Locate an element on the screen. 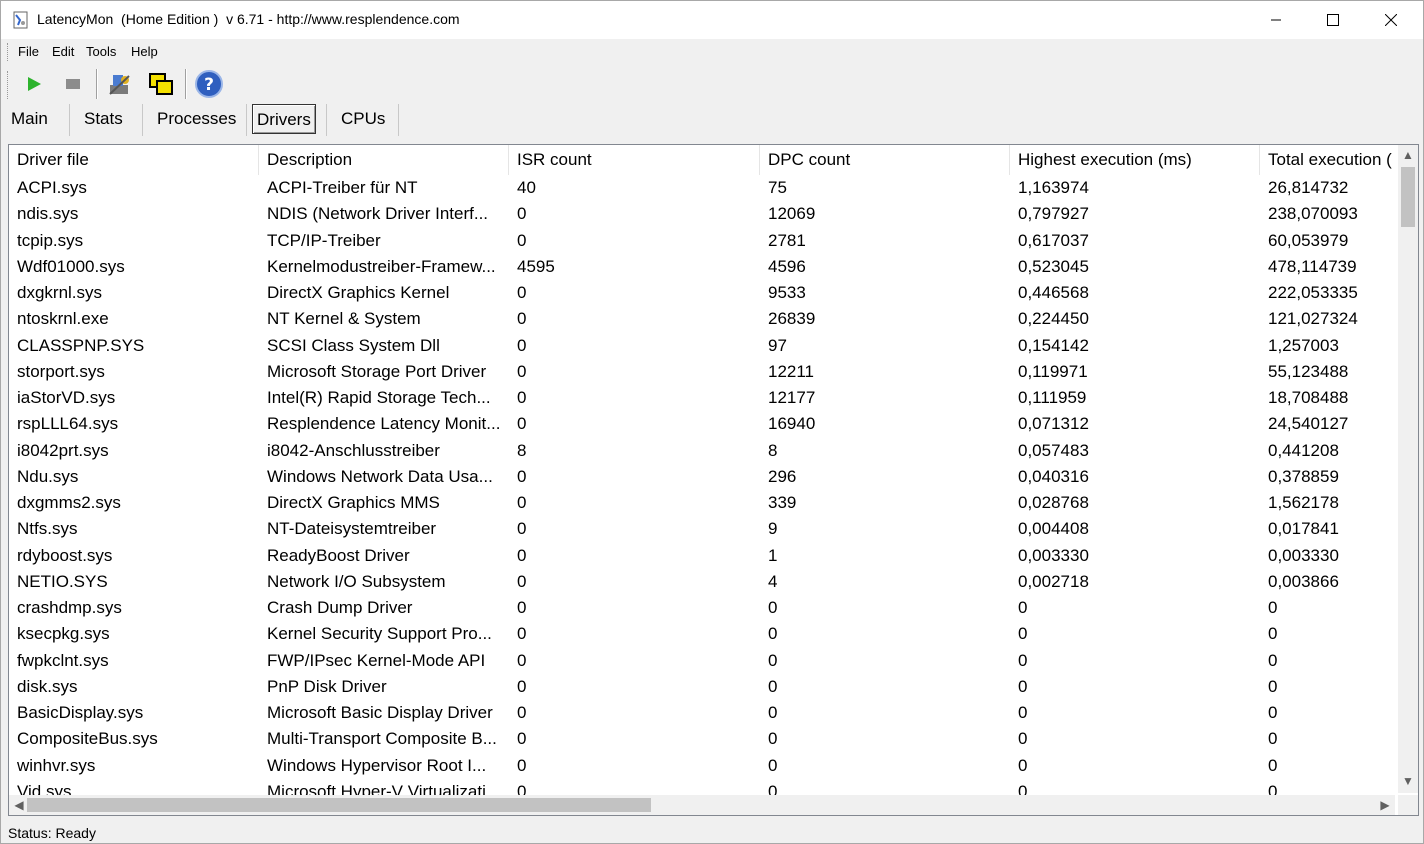 The width and height of the screenshot is (1424, 844). column-header-highest-execution: Highest execution (ms) is located at coordinates (1135, 160).